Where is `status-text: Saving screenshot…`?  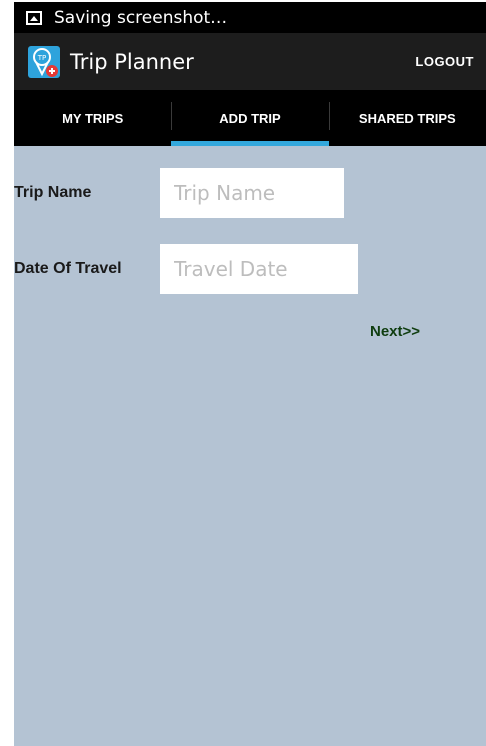 status-text: Saving screenshot… is located at coordinates (141, 17).